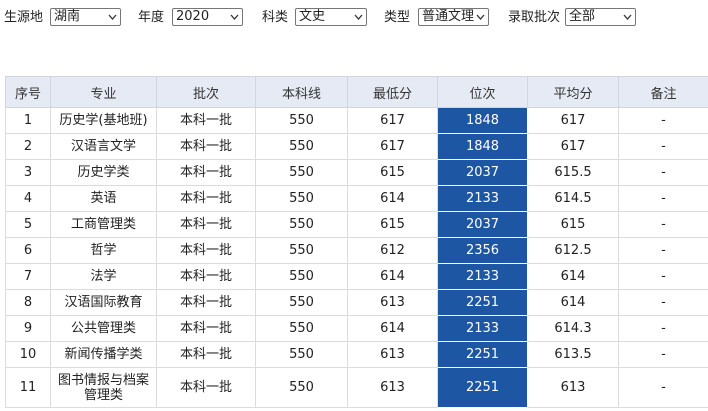 This screenshot has width=708, height=411. What do you see at coordinates (28, 198) in the screenshot?
I see `cell-index: 4` at bounding box center [28, 198].